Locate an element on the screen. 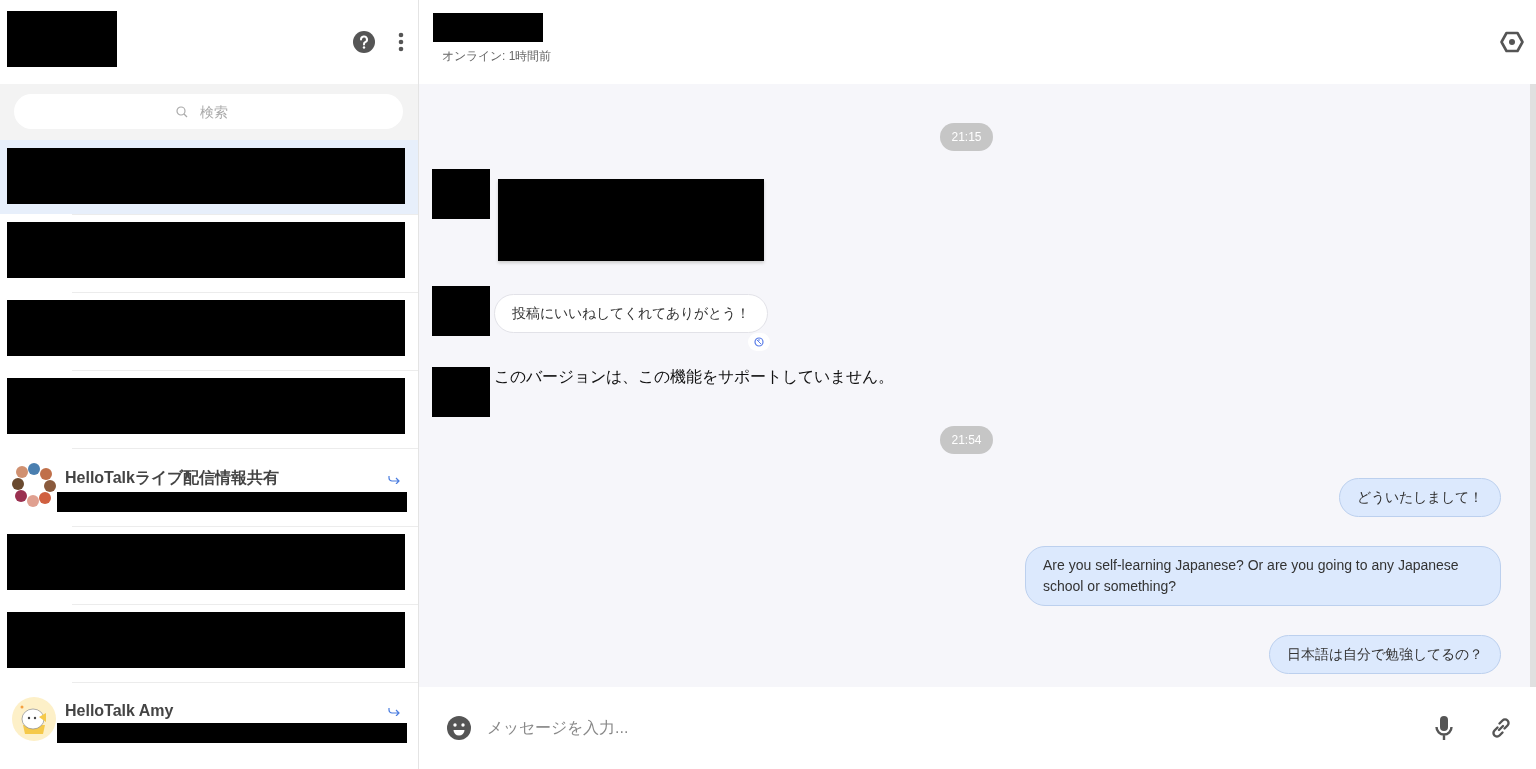 The height and width of the screenshot is (769, 1536). search-icon is located at coordinates (181, 111).